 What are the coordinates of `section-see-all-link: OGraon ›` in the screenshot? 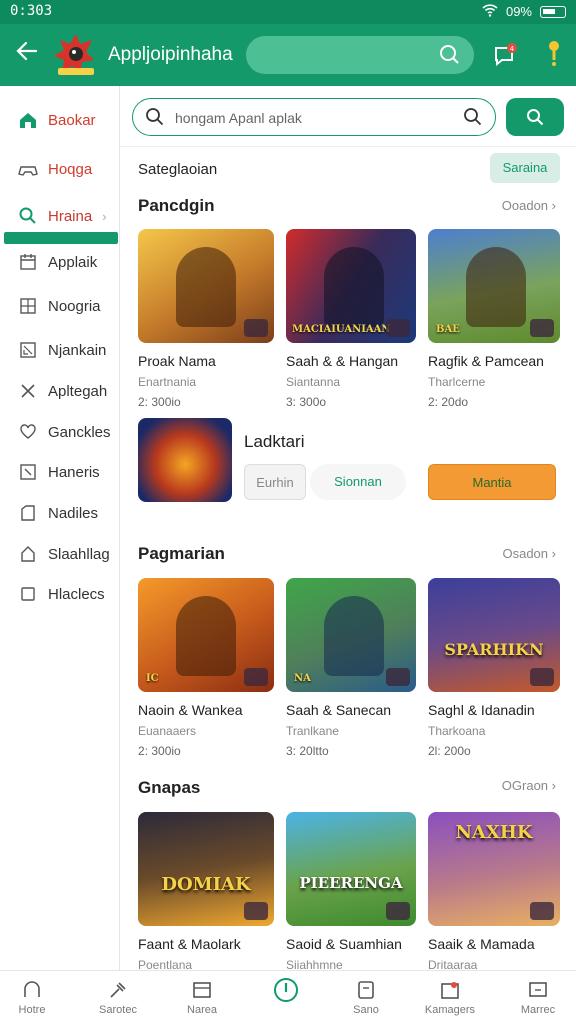 It's located at (529, 785).